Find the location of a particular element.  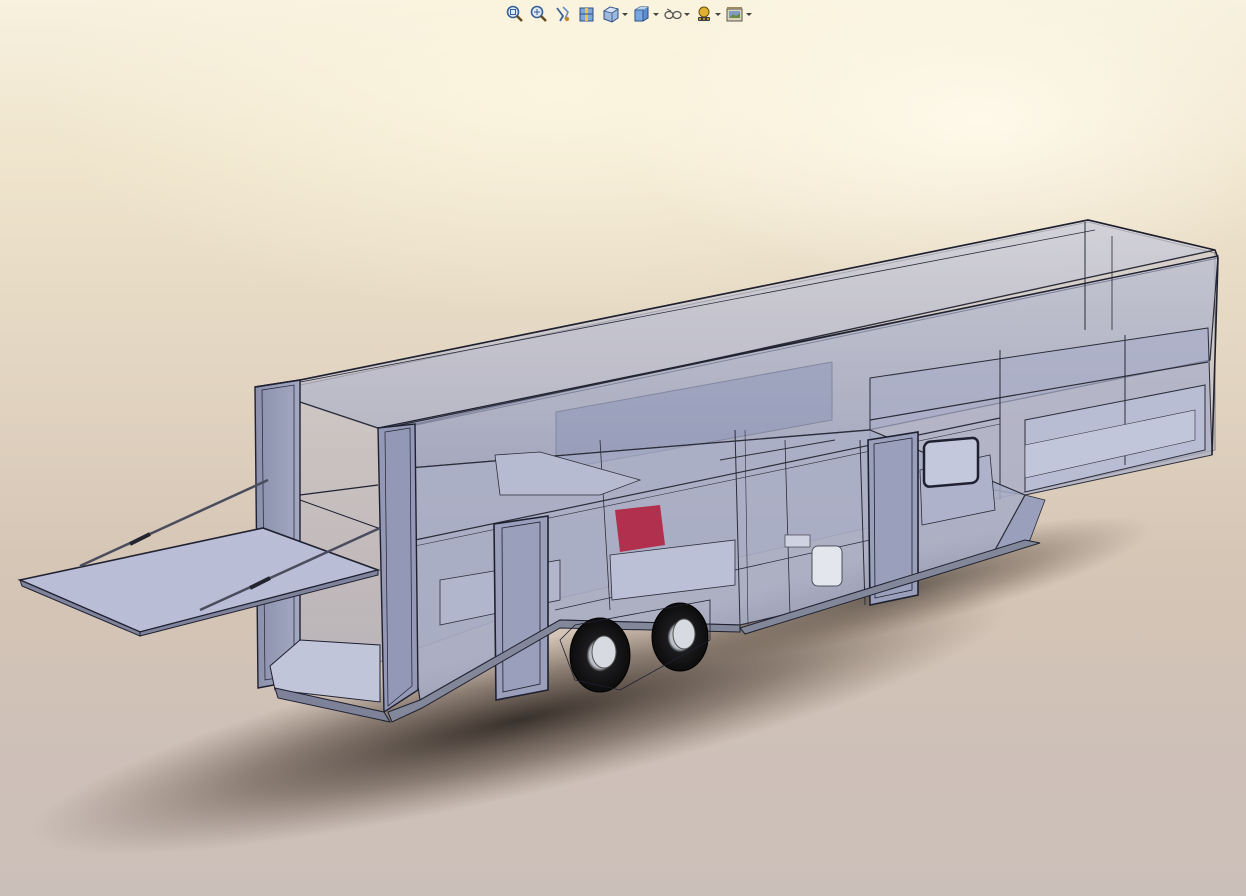

toilet is located at coordinates (827, 566).